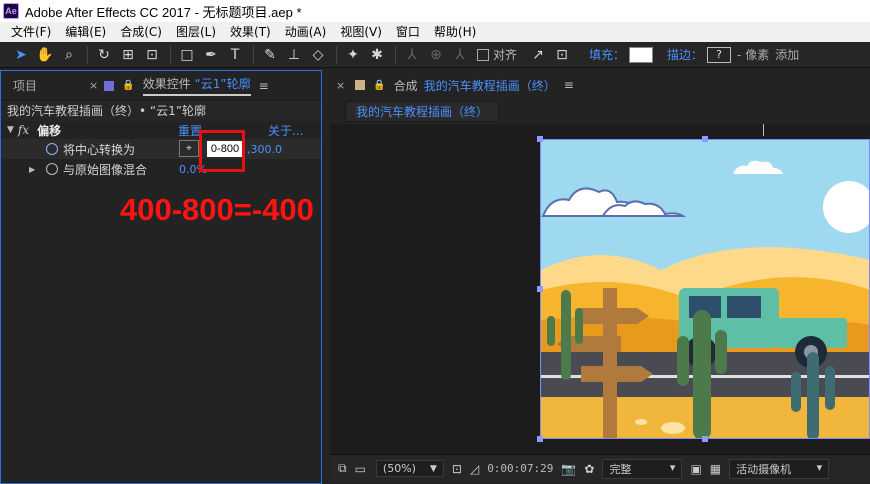  Describe the element at coordinates (270, 55) in the screenshot. I see `brush-tool-icon: ✎` at that location.